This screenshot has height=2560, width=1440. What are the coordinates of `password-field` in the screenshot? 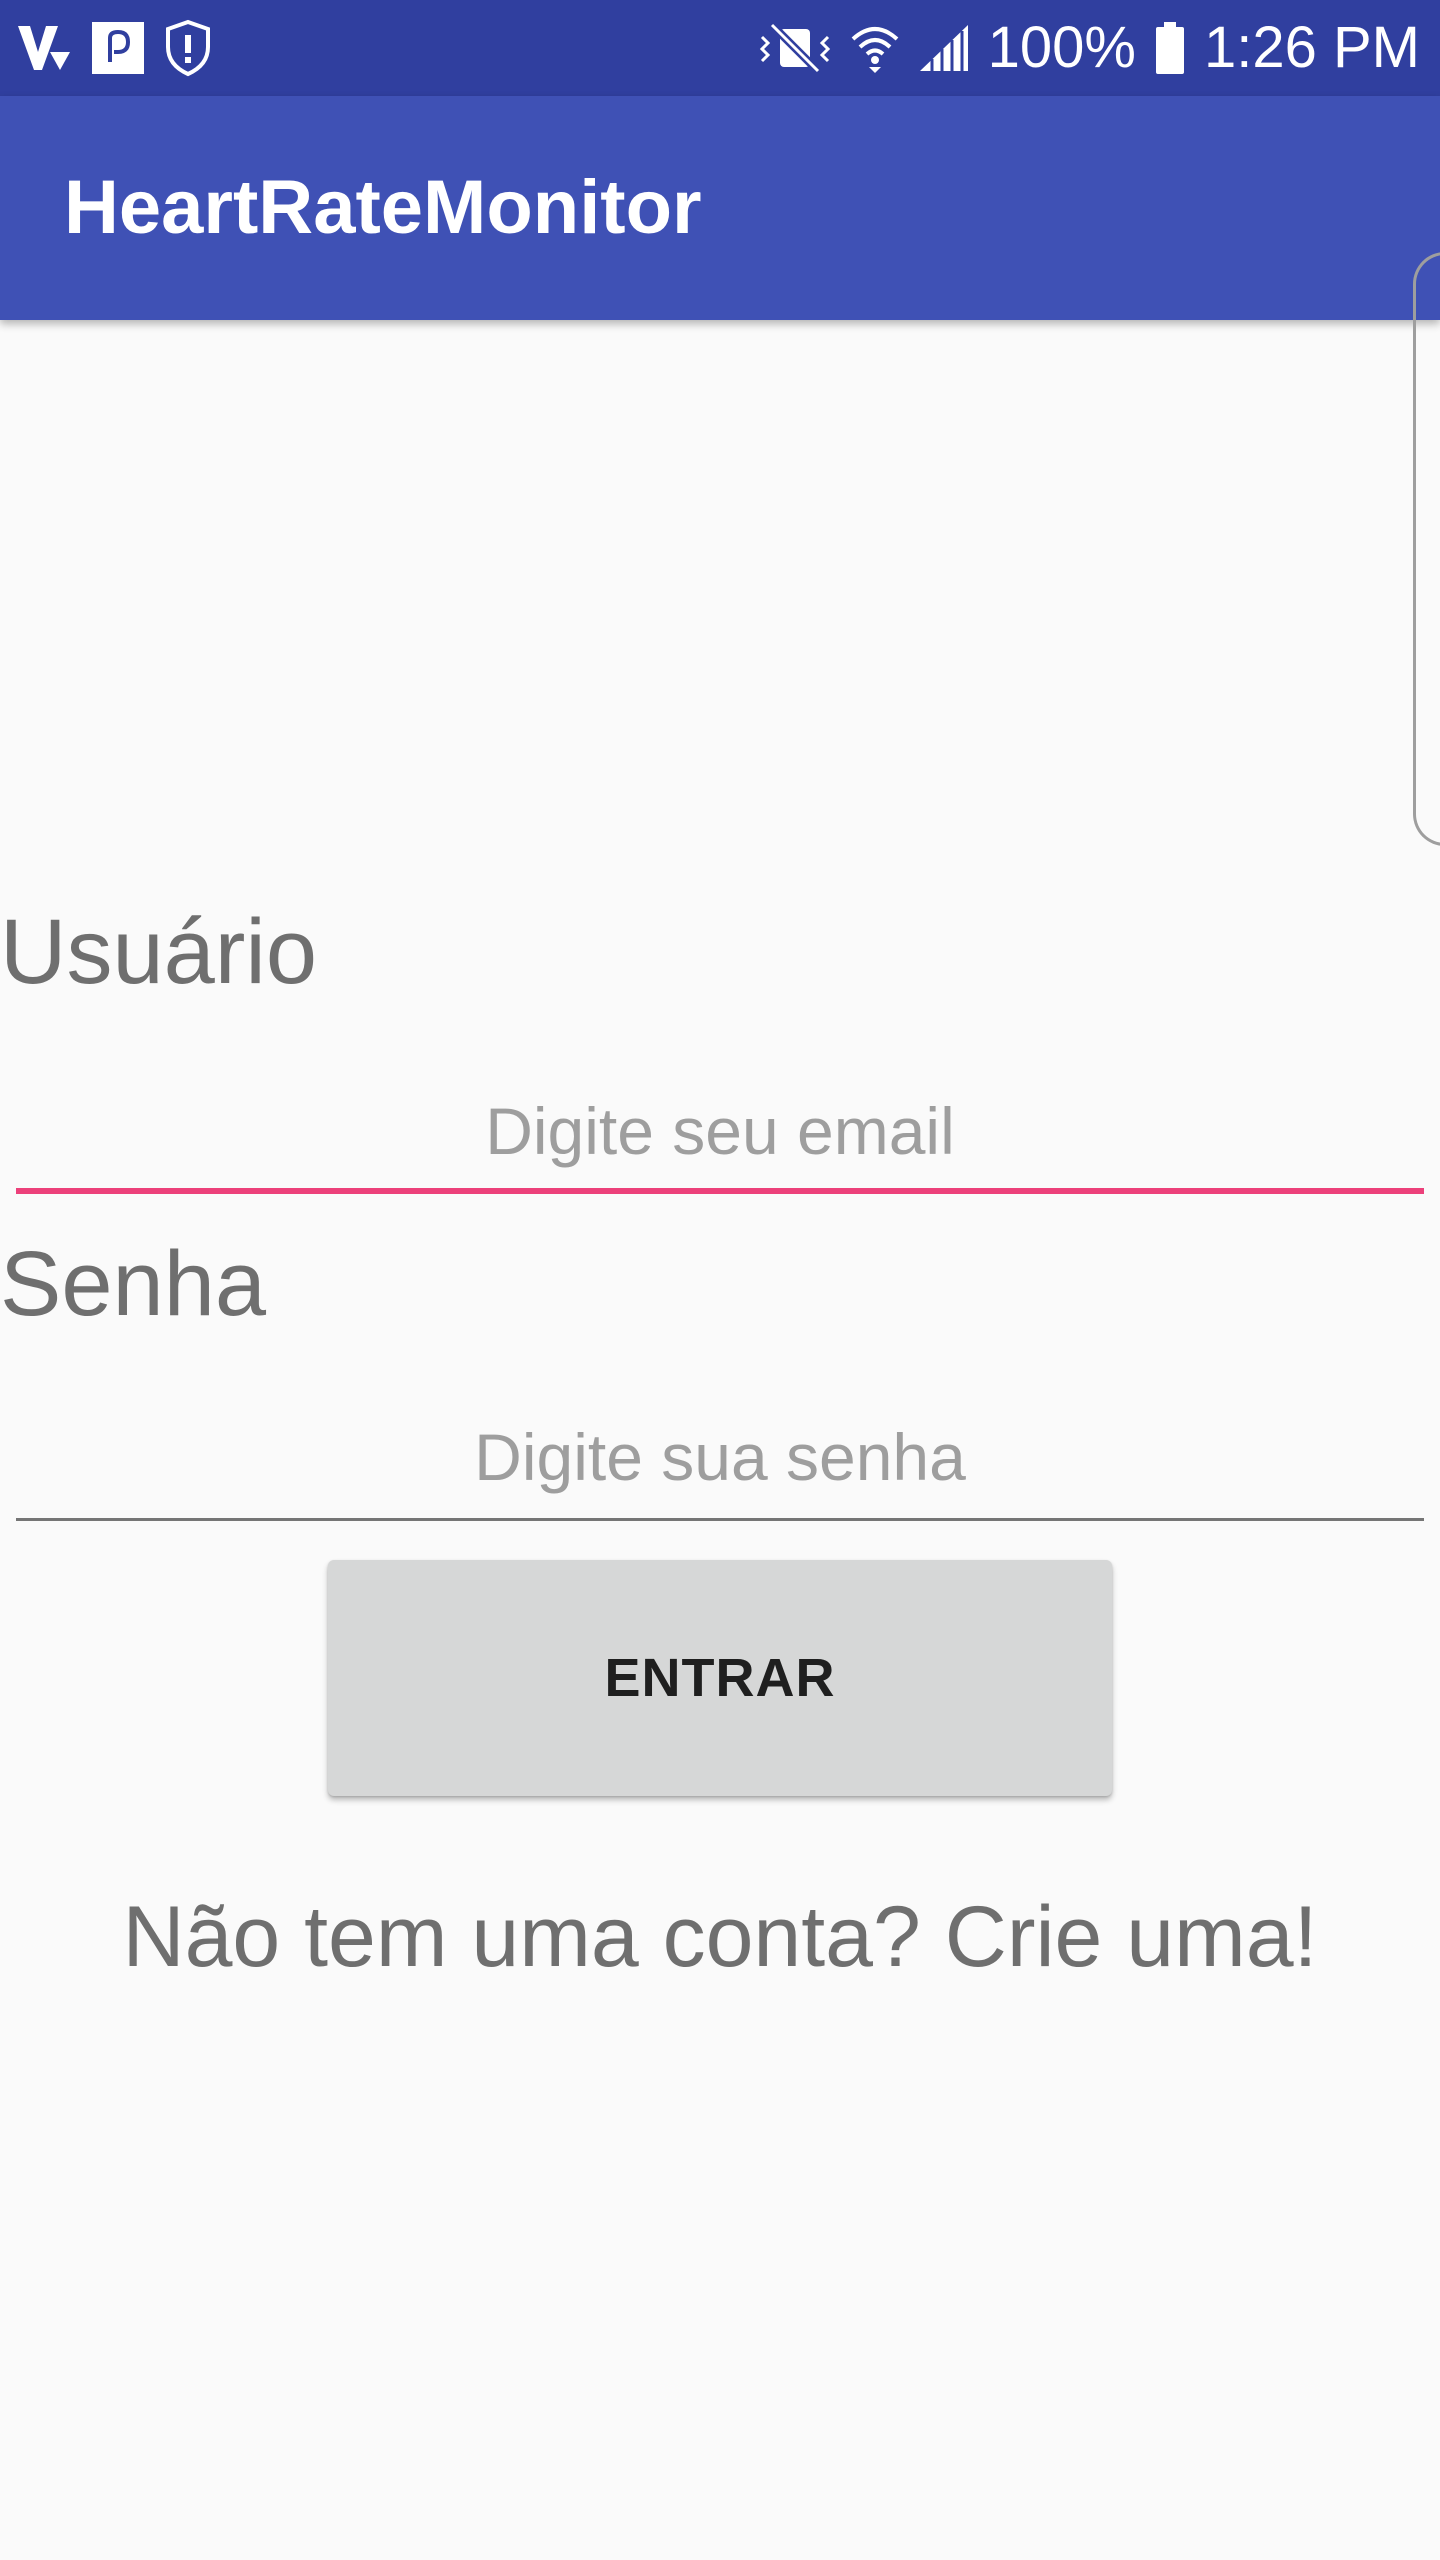 It's located at (720, 1457).